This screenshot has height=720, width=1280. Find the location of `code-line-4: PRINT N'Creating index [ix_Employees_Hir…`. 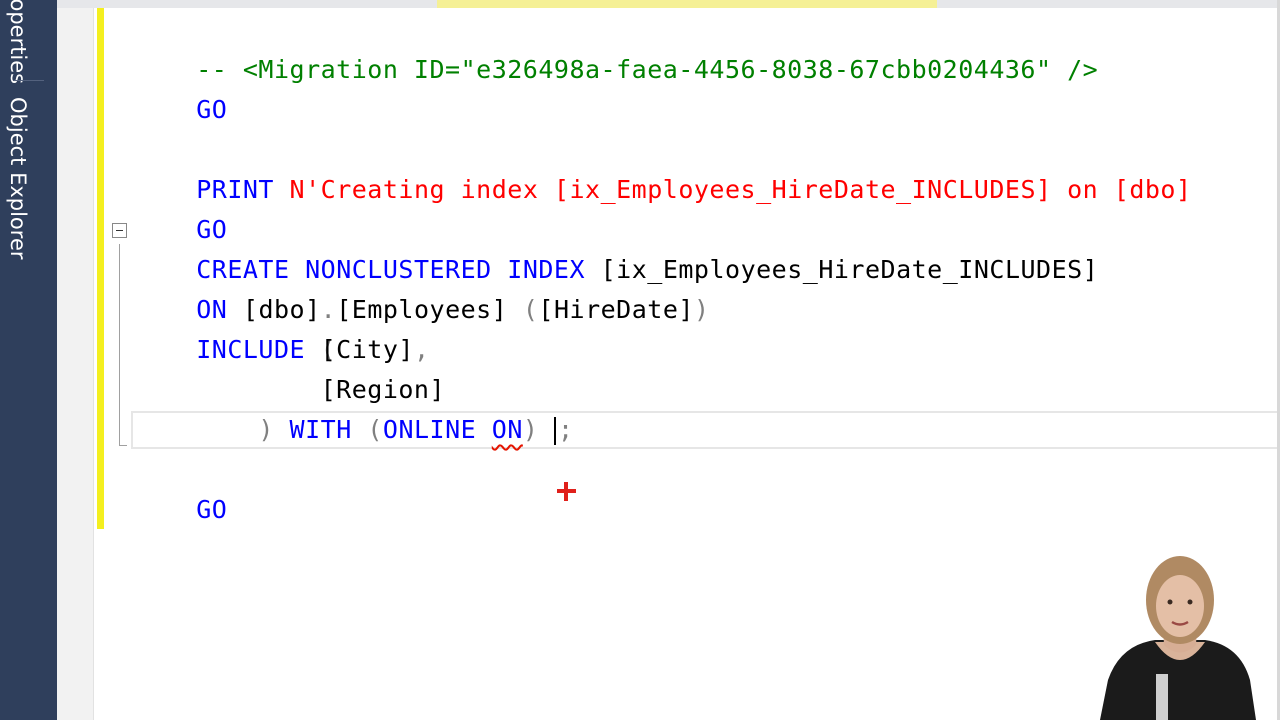

code-line-4: PRINT N'Creating index [ix_Employees_Hir… is located at coordinates (663, 167).